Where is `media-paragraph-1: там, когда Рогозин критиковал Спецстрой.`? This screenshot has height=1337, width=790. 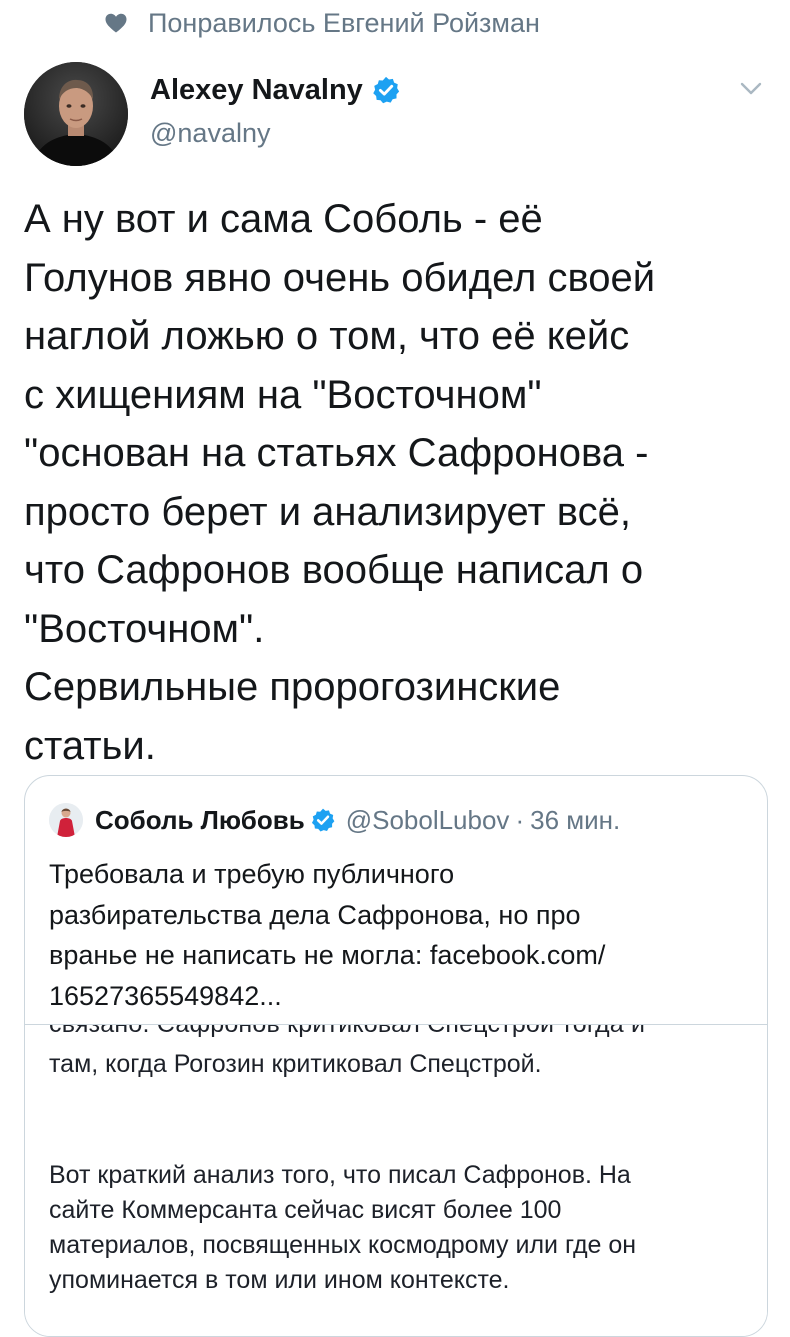
media-paragraph-1: там, когда Рогозин критиковал Спецстрой. is located at coordinates (399, 1064).